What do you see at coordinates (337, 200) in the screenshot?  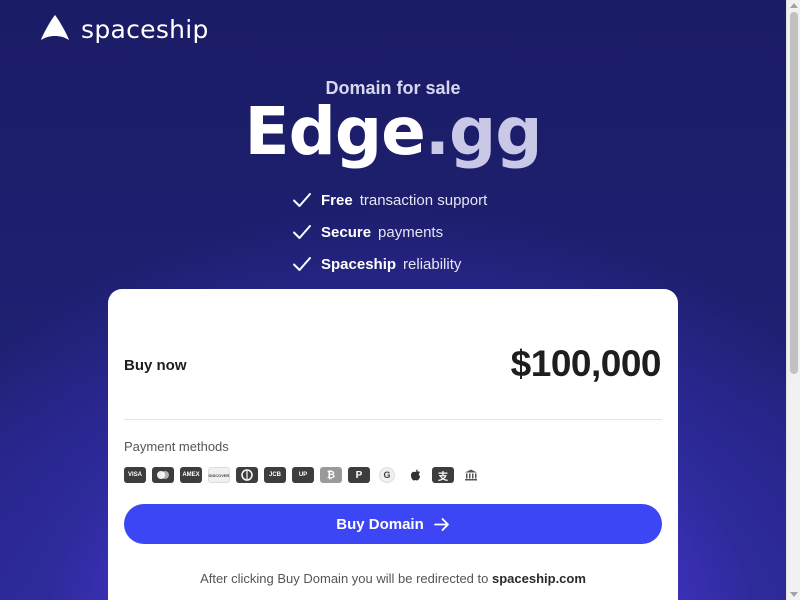 I see `feature-strong: Free` at bounding box center [337, 200].